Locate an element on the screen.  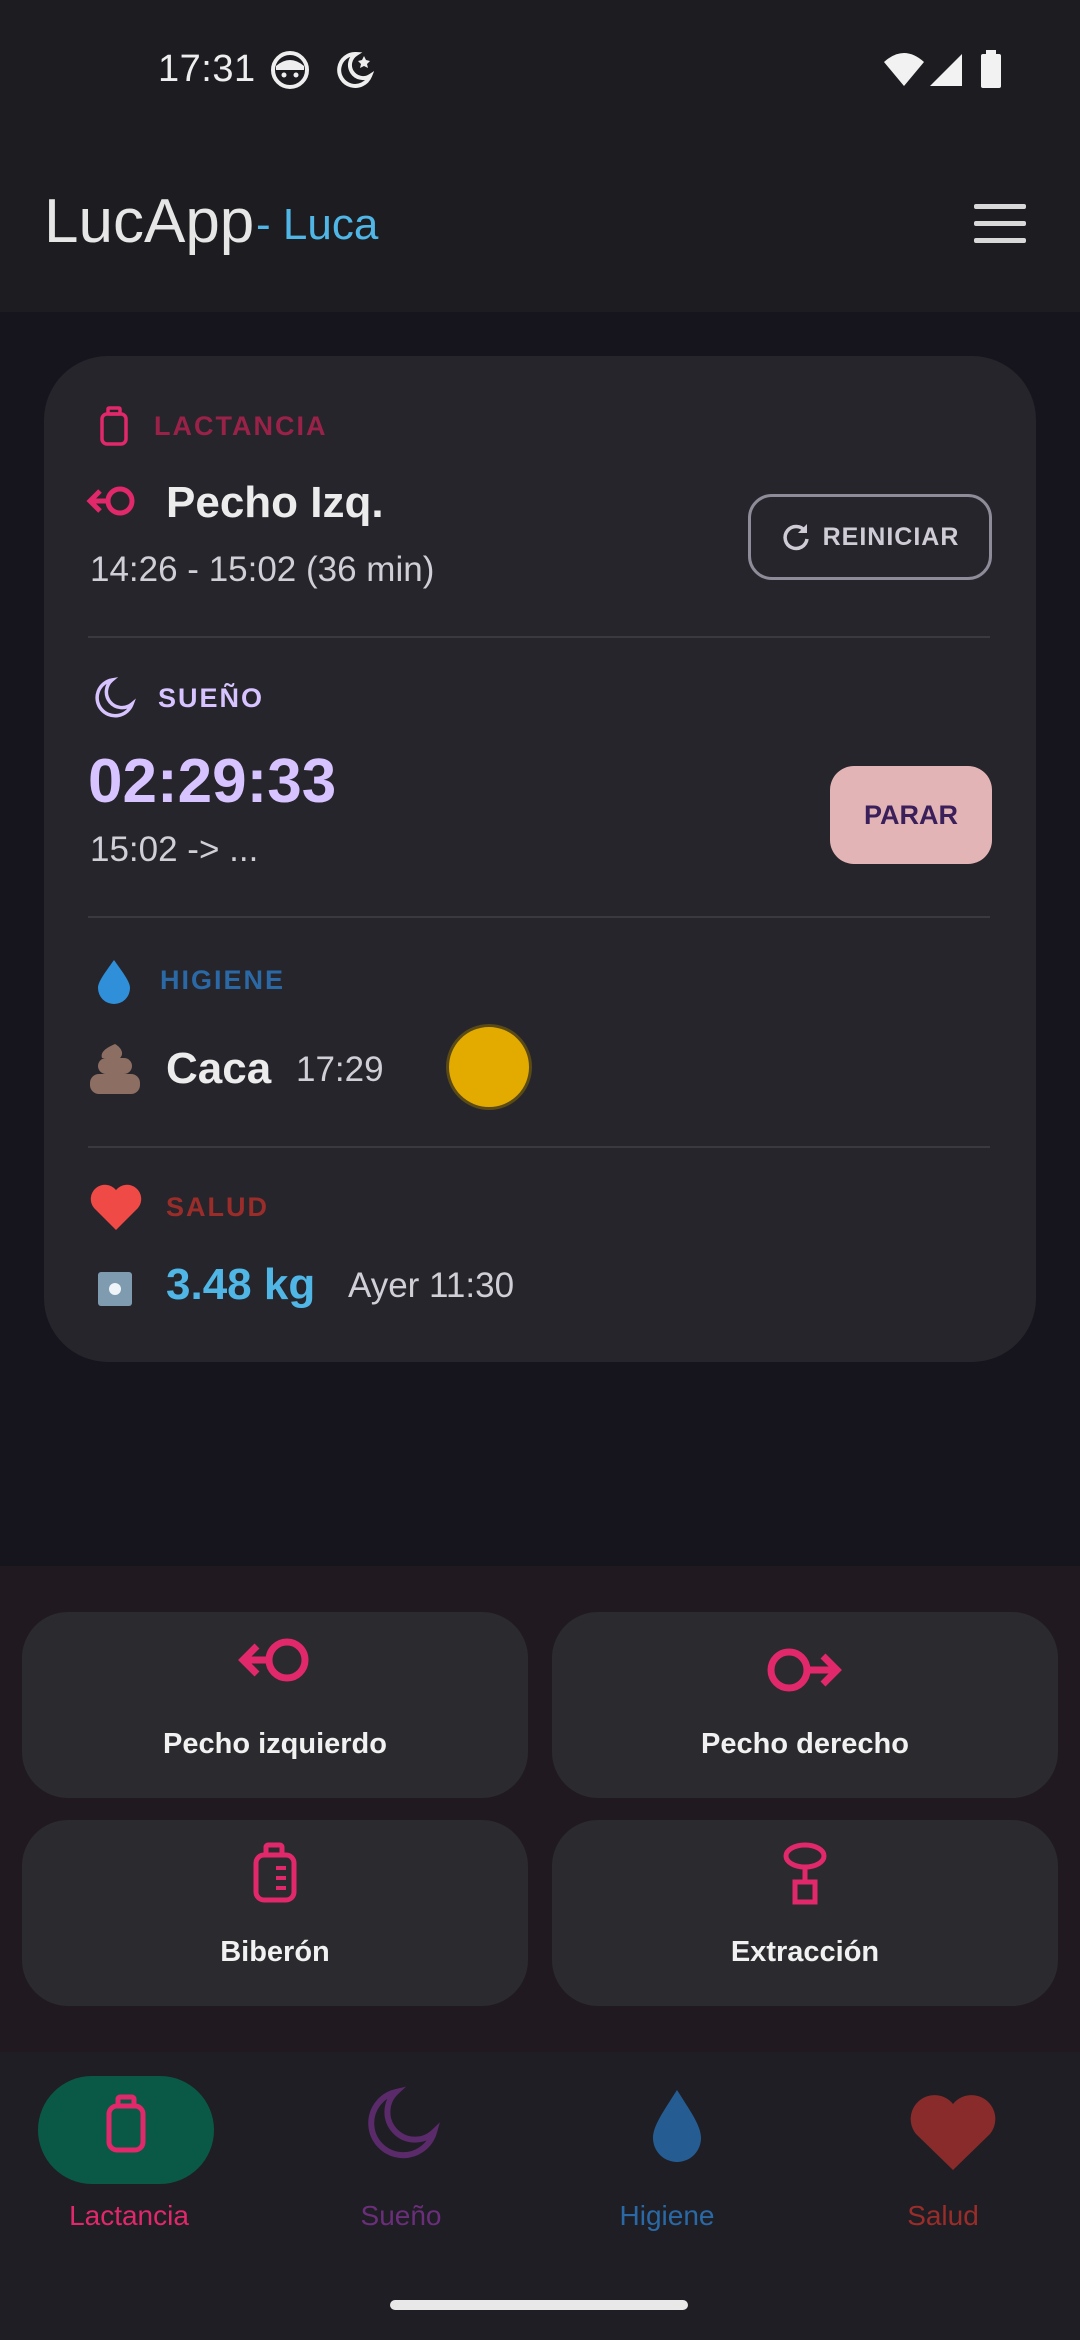
nav-item-salud: Salud is located at coordinates (949, 2172).